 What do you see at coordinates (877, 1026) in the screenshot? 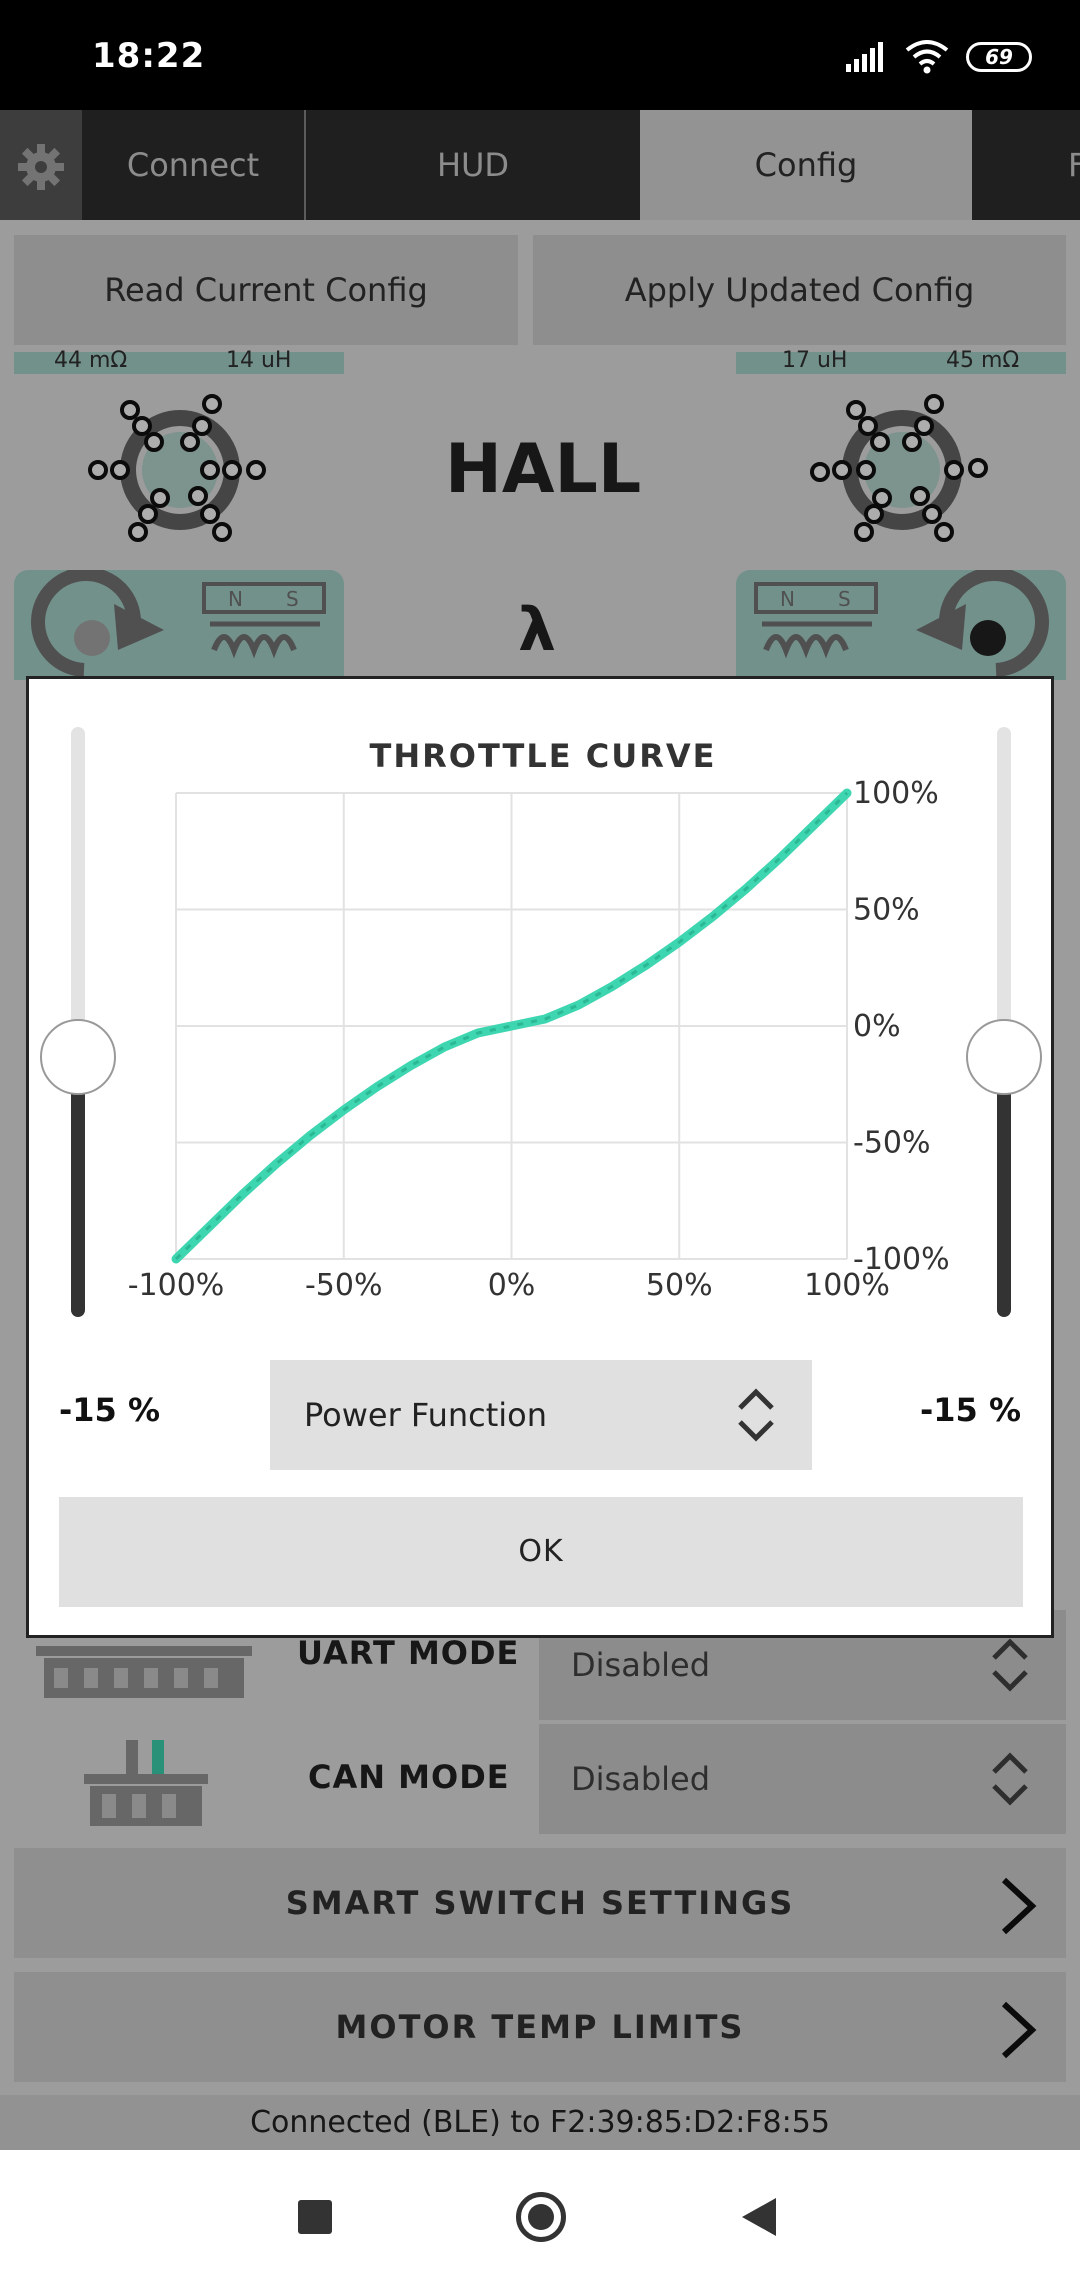
I see `y-tick-label: 0%` at bounding box center [877, 1026].